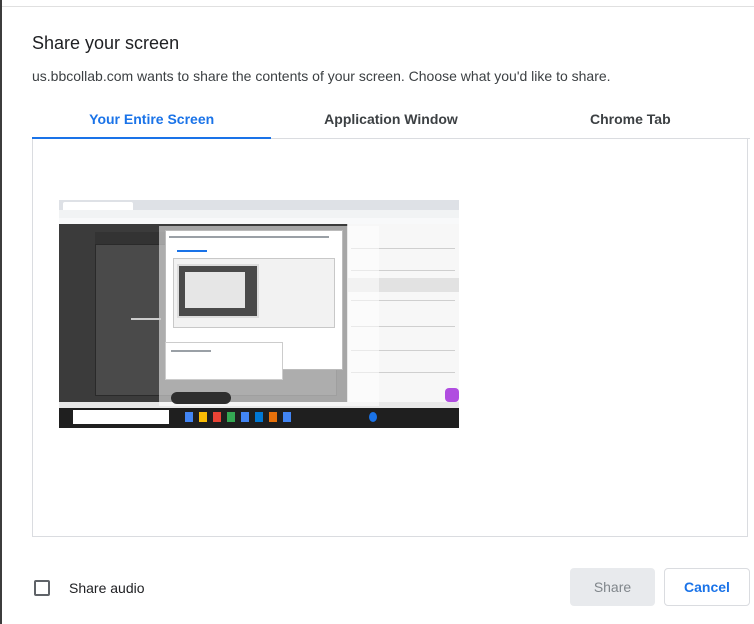 The image size is (754, 624). What do you see at coordinates (259, 214) in the screenshot?
I see `thumb-address-bar` at bounding box center [259, 214].